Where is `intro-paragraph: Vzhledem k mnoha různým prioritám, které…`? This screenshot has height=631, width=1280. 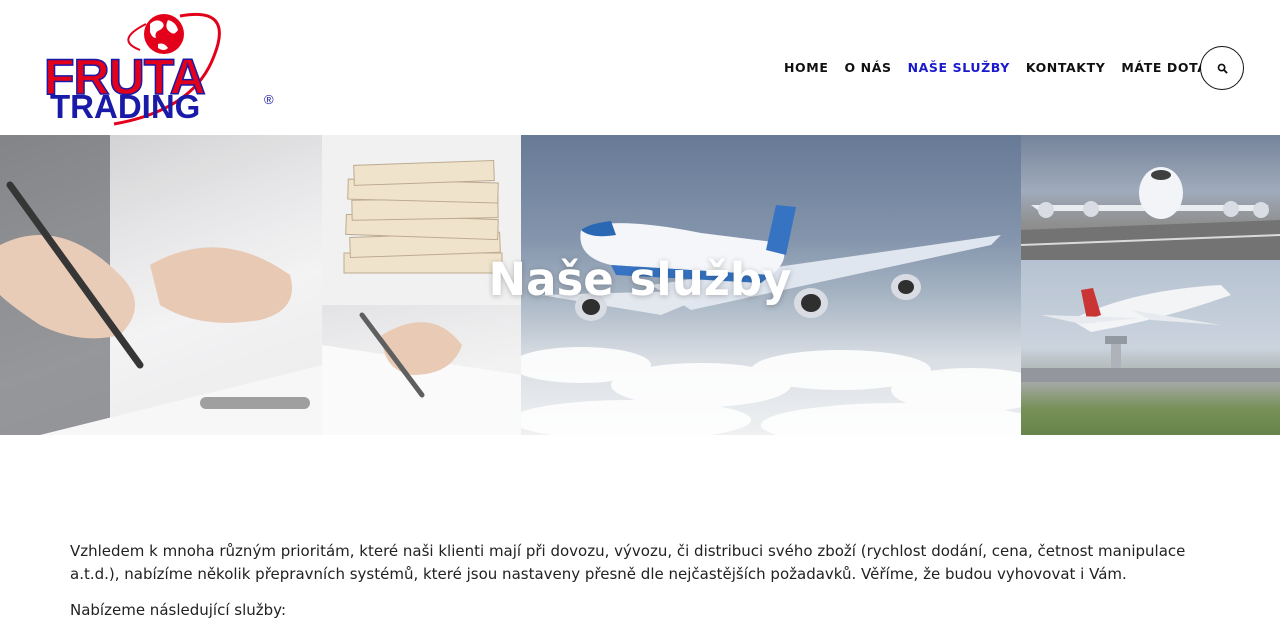 intro-paragraph: Vzhledem k mnoha různým prioritám, které… is located at coordinates (628, 562).